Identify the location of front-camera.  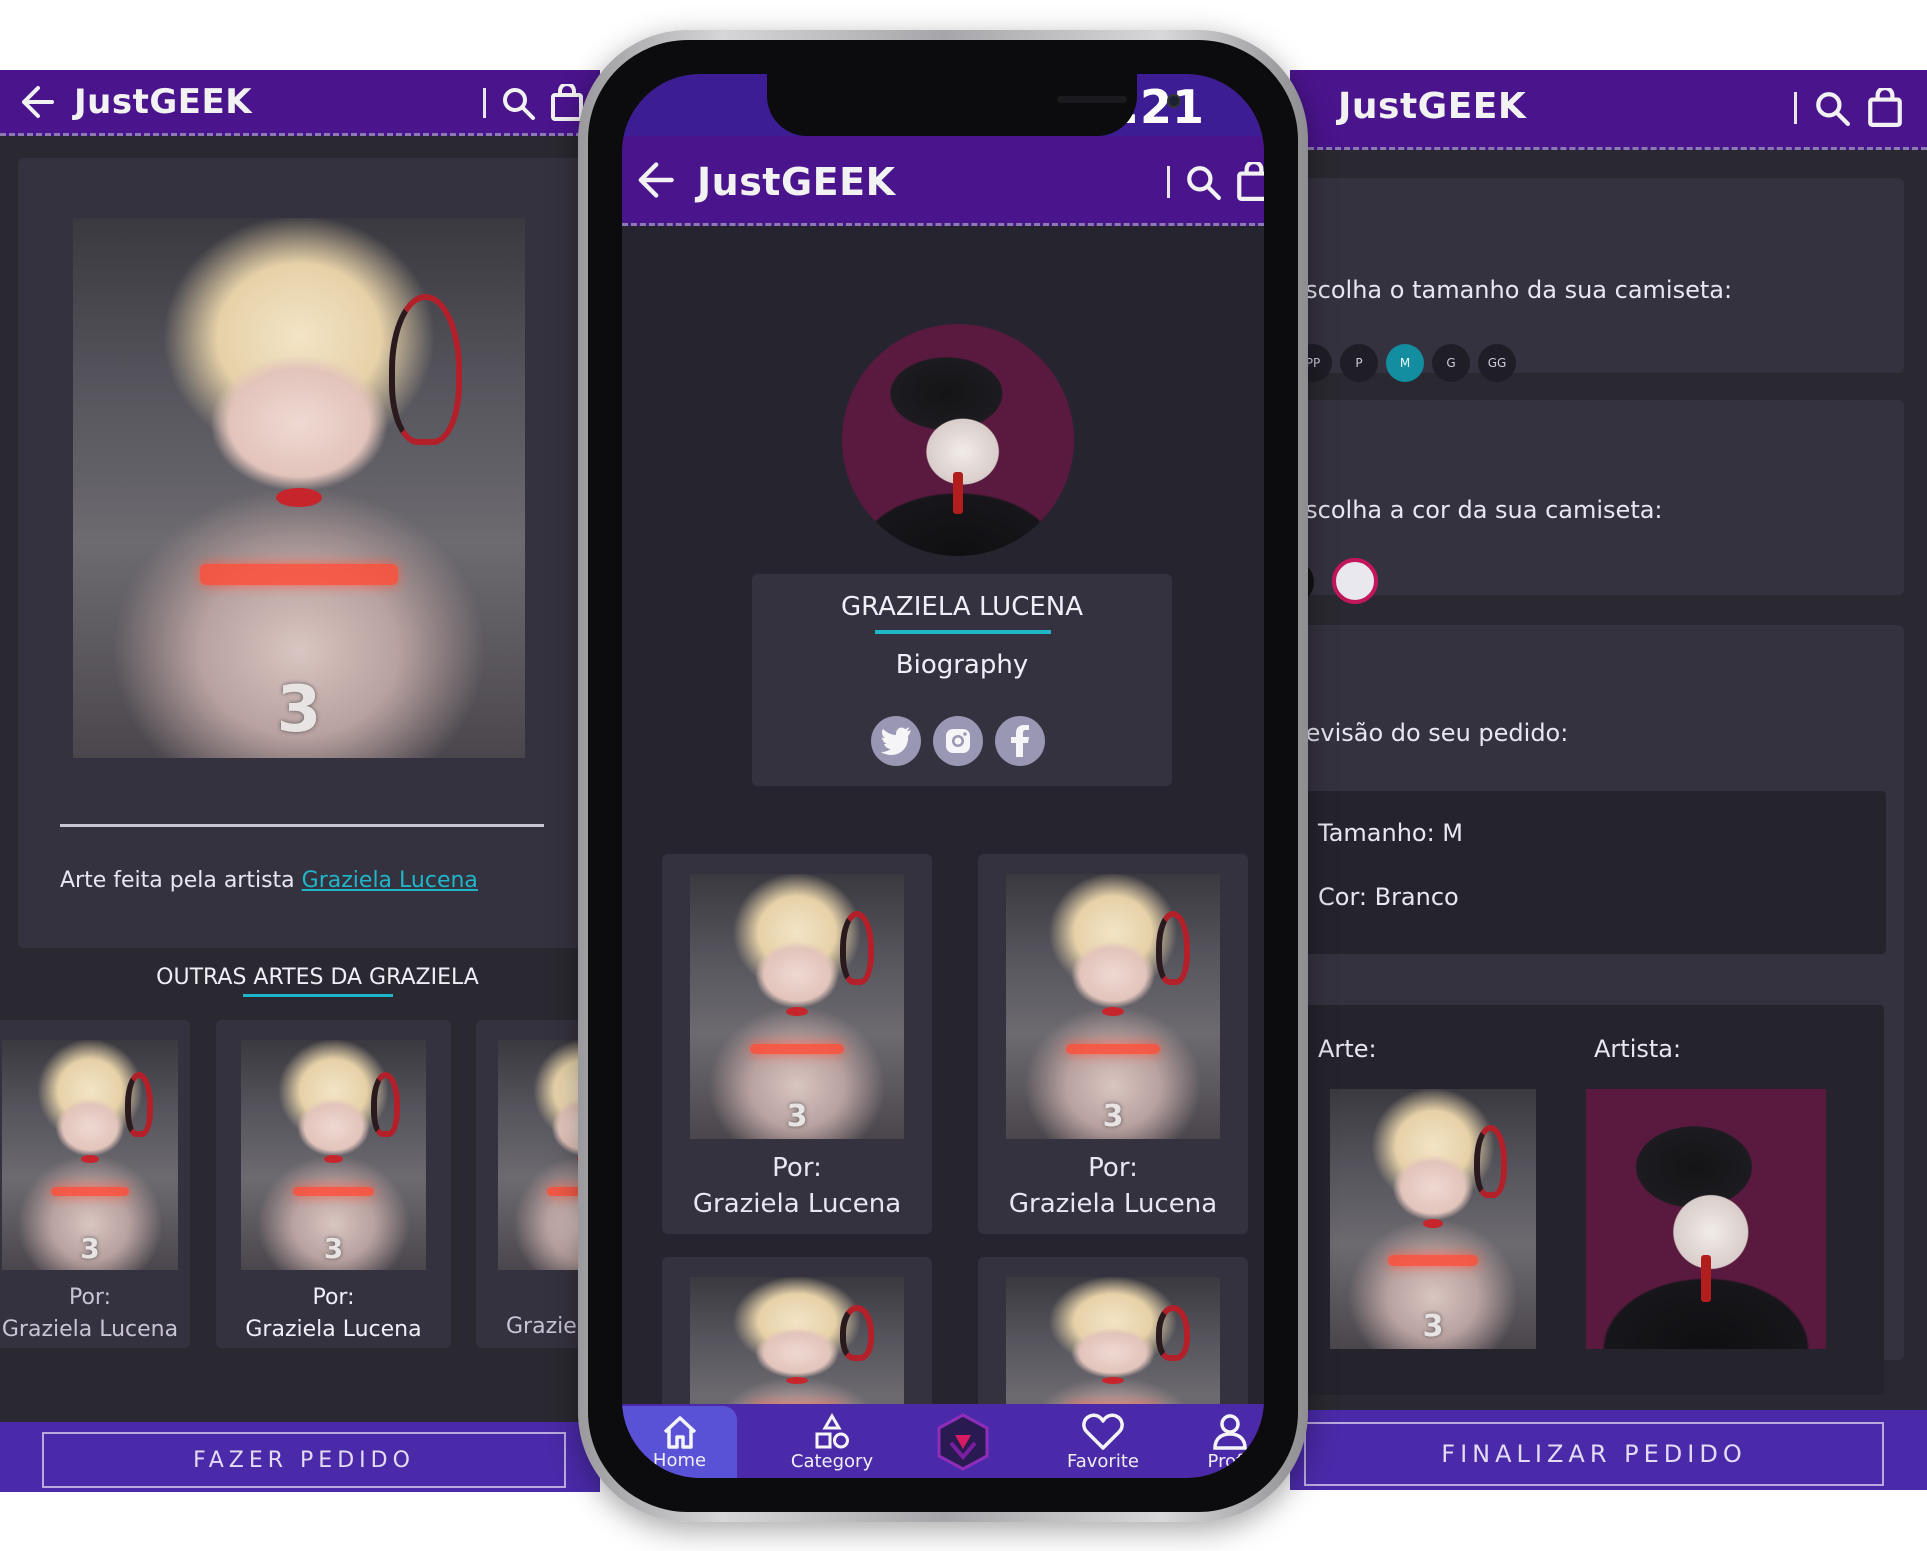
(1174, 101).